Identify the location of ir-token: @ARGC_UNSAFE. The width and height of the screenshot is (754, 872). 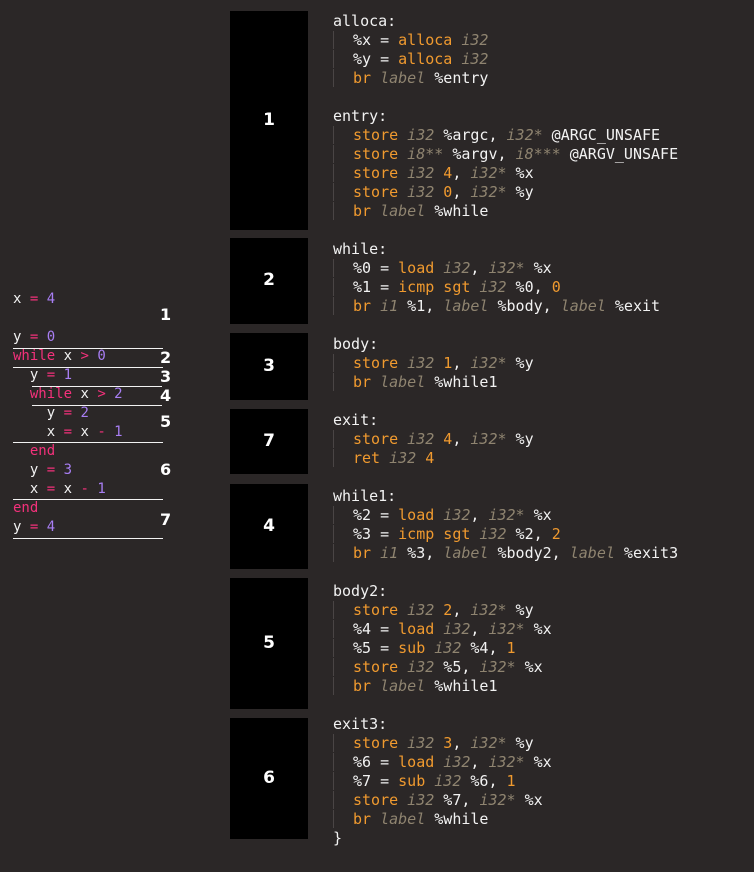
(601, 135).